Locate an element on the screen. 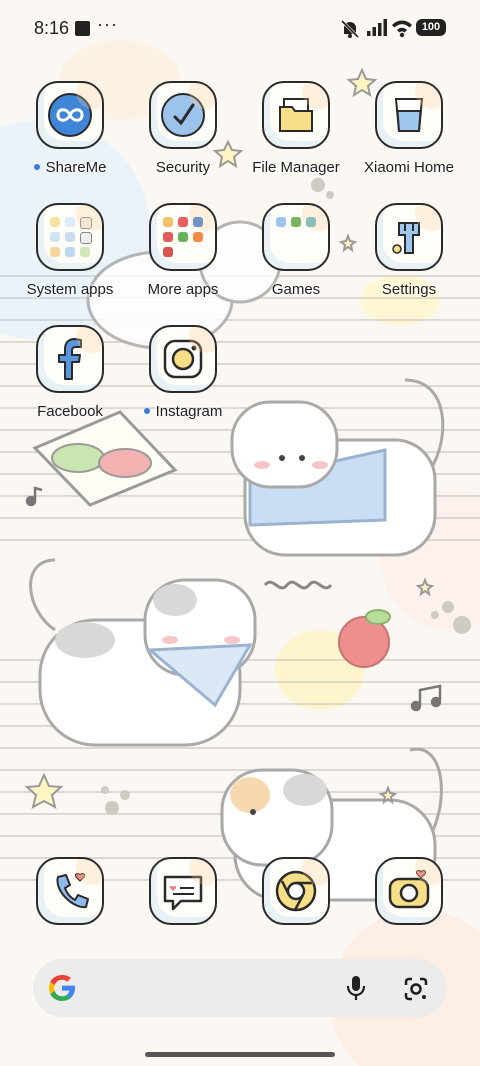 This screenshot has height=1066, width=480. folder-games: Games is located at coordinates (296, 250).